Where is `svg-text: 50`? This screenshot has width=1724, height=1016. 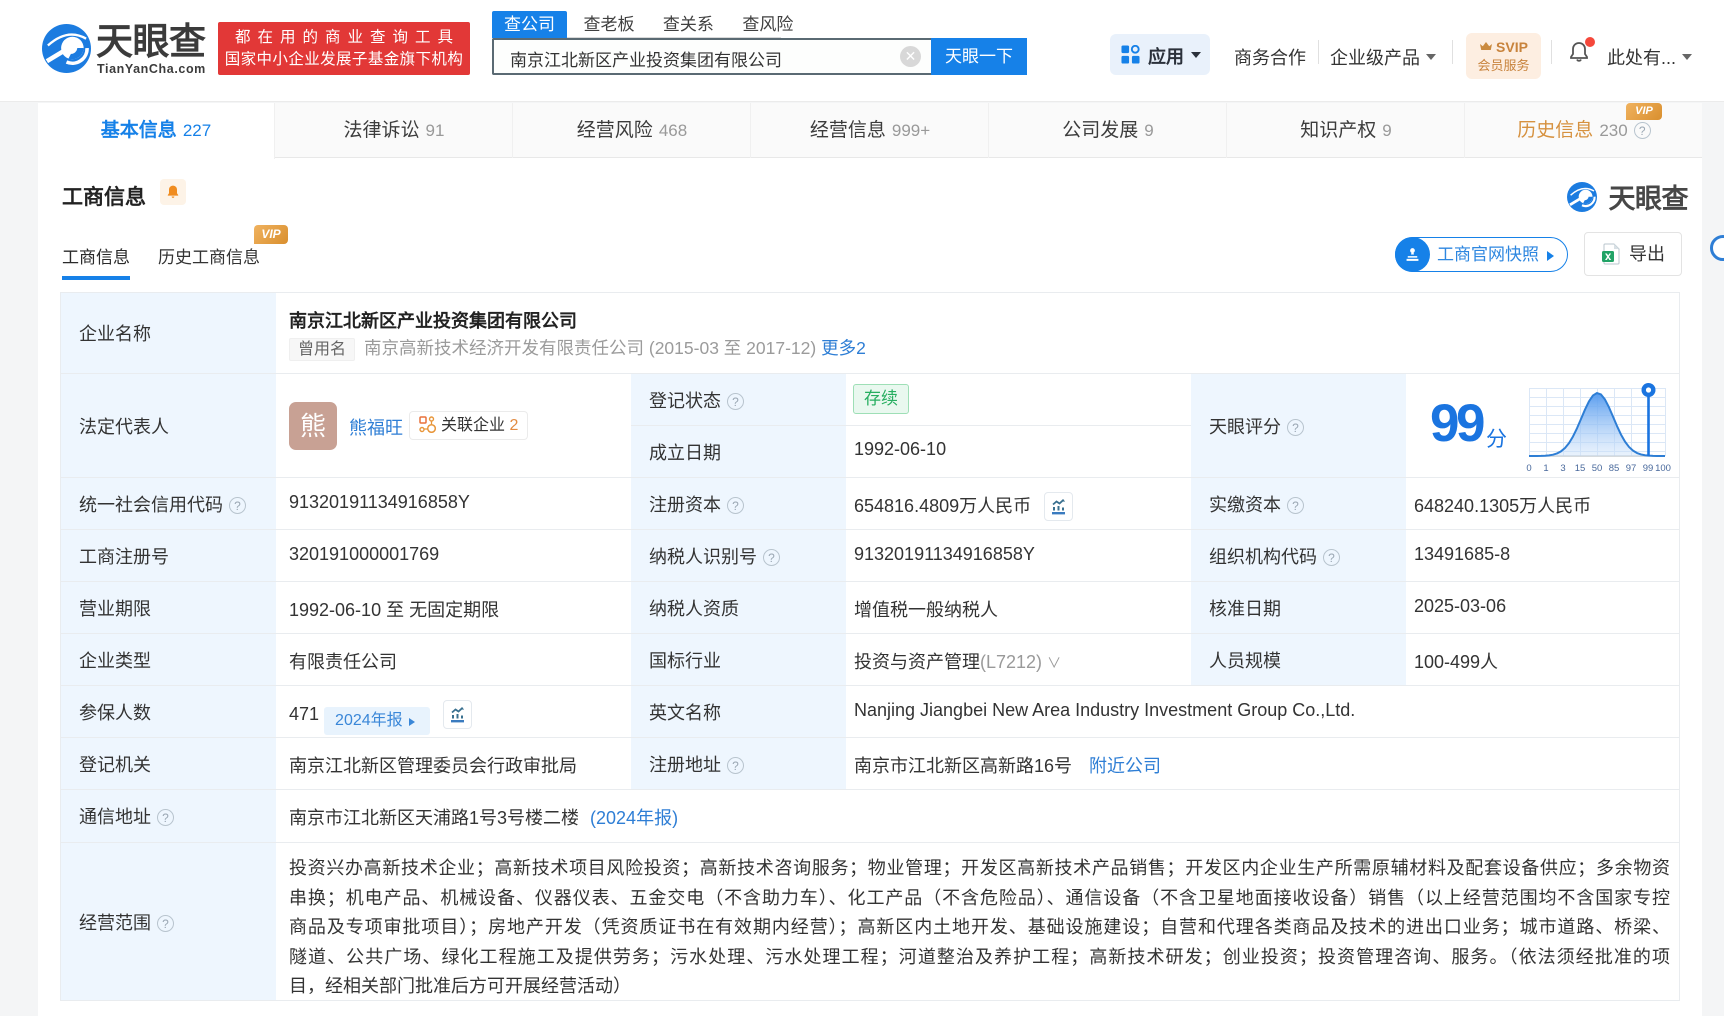
svg-text: 50 is located at coordinates (1597, 468).